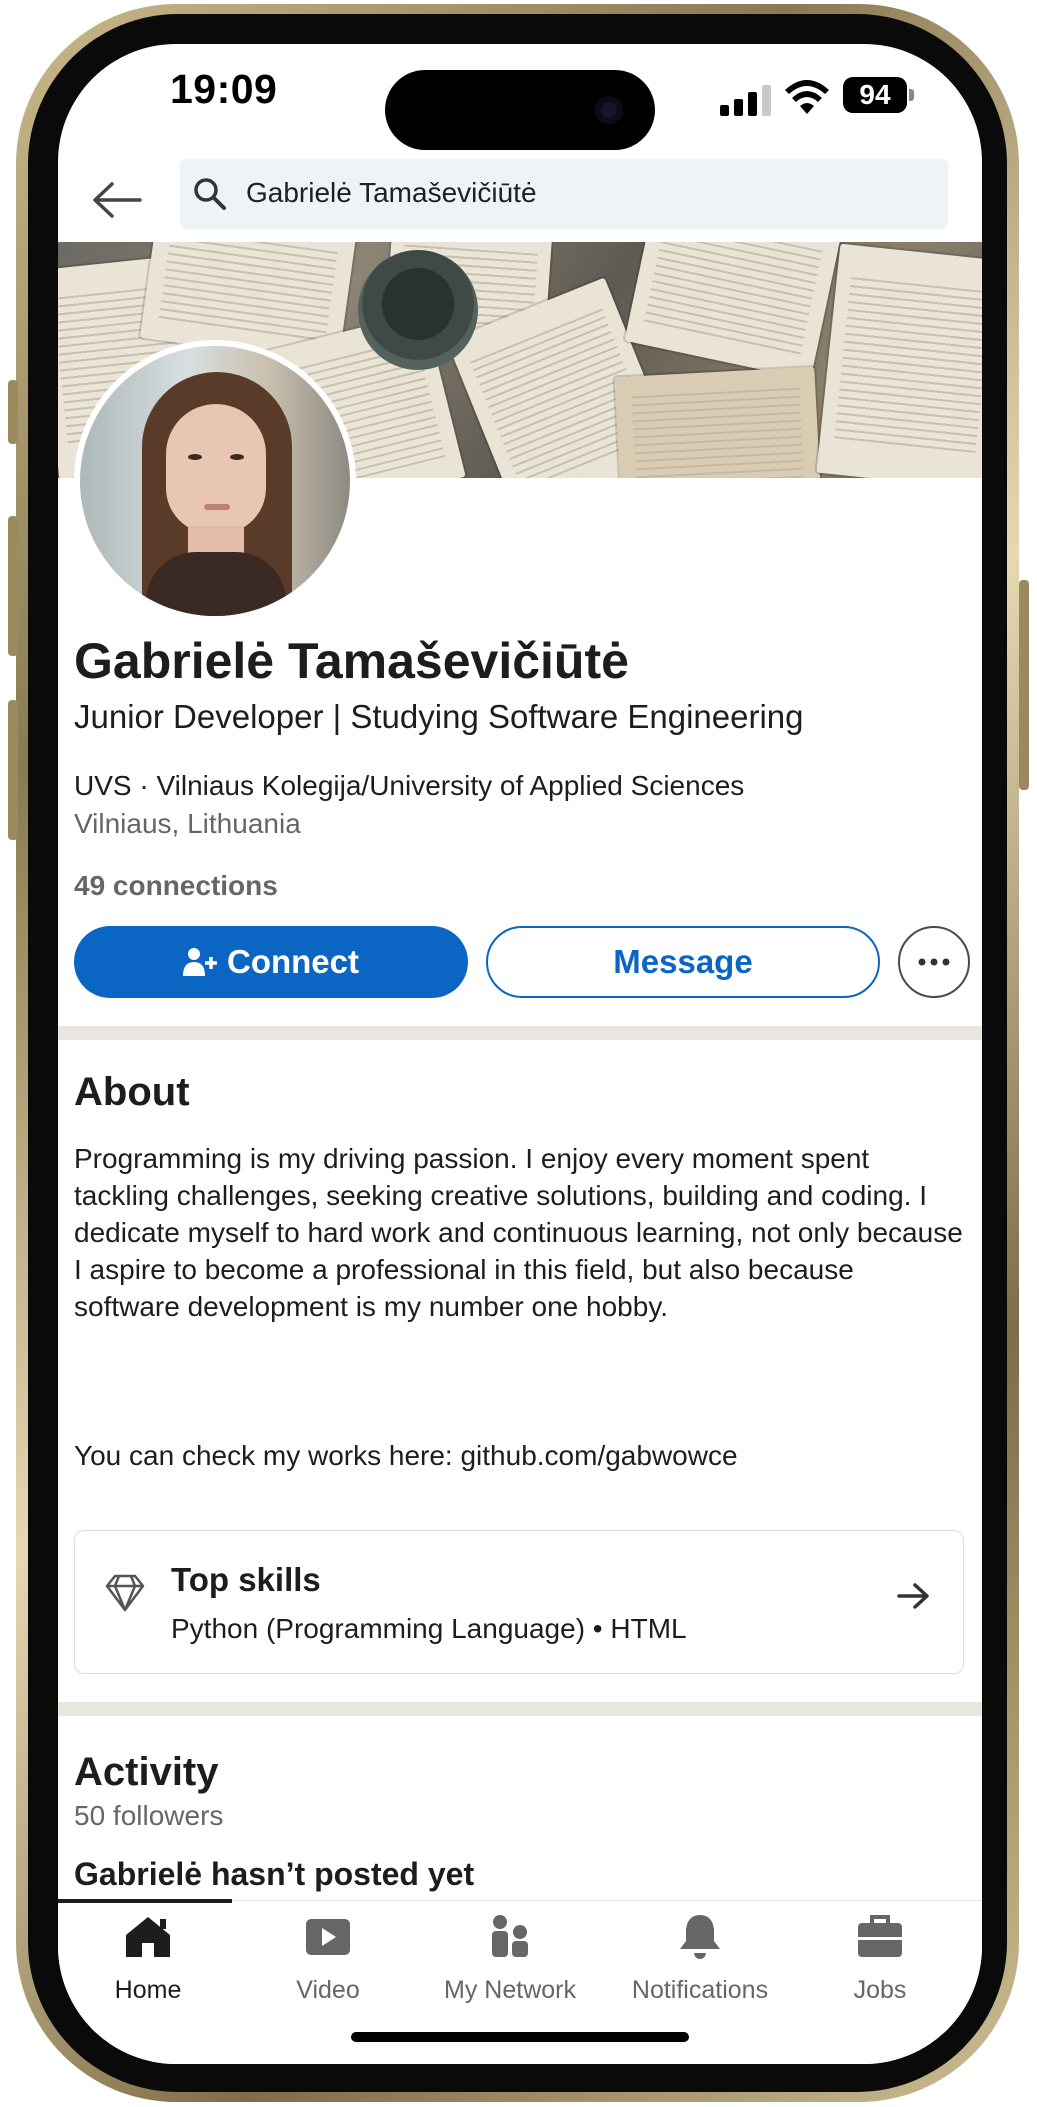 The image size is (1037, 2107). Describe the element at coordinates (351, 661) in the screenshot. I see `profile-name: Gabrielė Tamaševičiūtė` at that location.